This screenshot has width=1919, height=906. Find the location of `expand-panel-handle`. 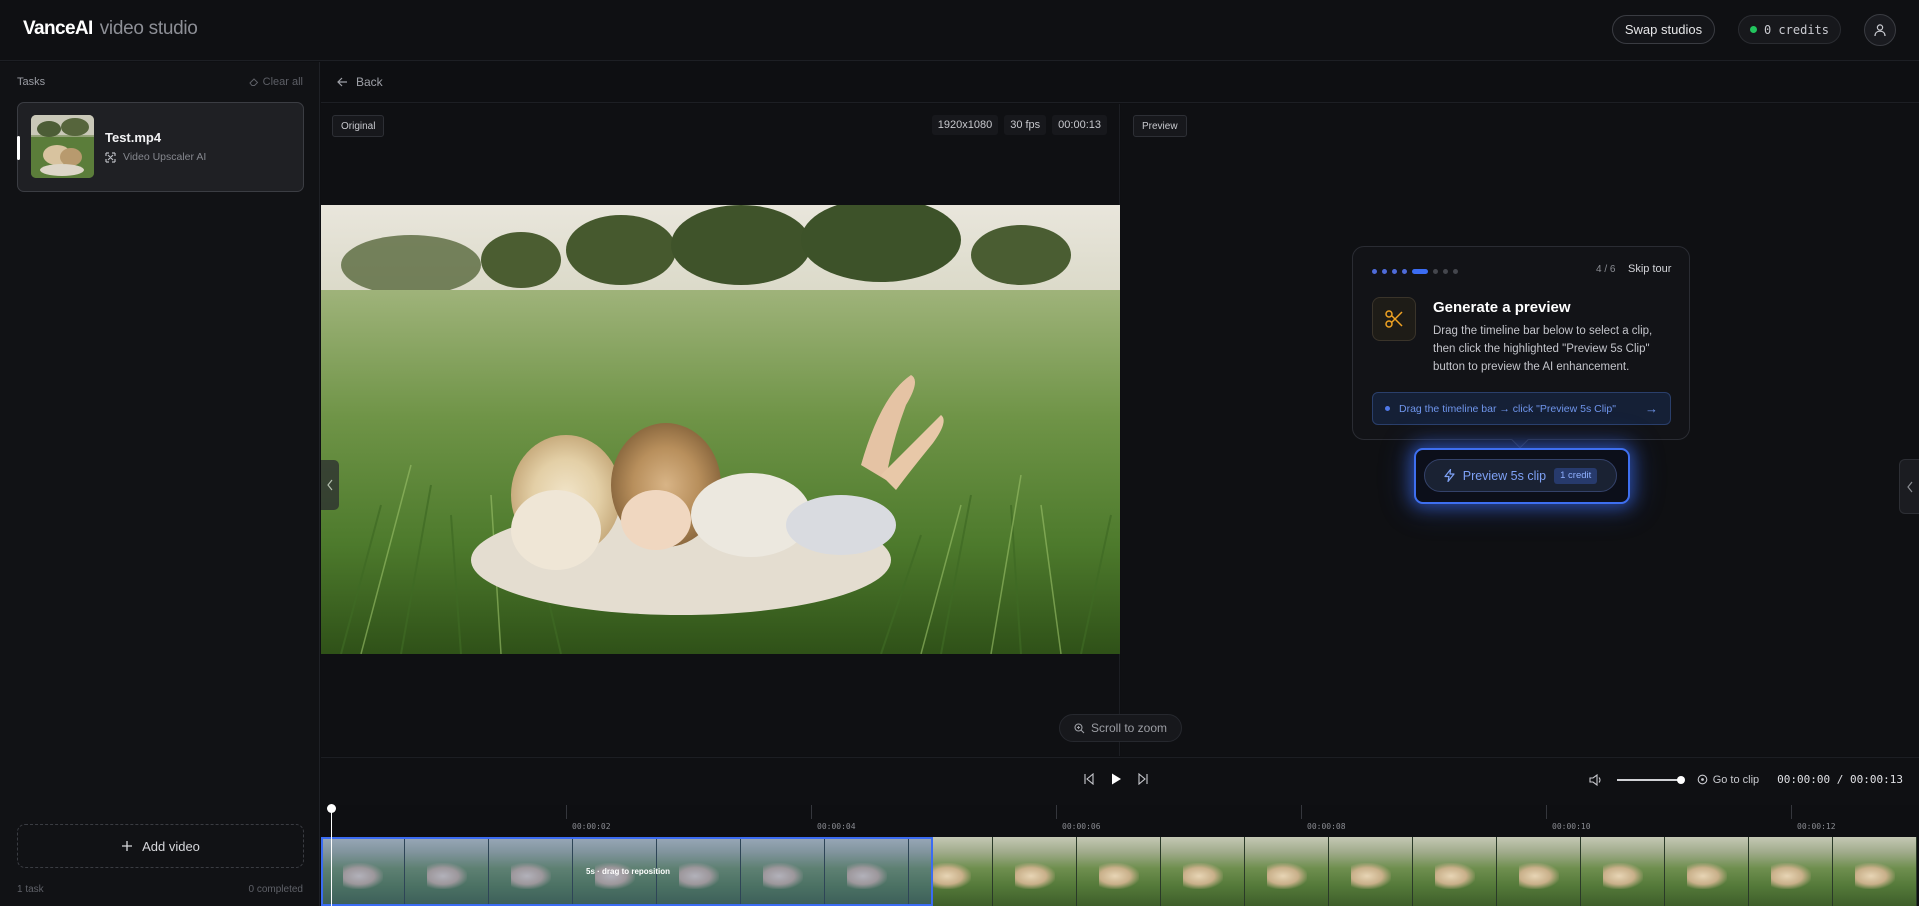

expand-panel-handle is located at coordinates (1909, 486).